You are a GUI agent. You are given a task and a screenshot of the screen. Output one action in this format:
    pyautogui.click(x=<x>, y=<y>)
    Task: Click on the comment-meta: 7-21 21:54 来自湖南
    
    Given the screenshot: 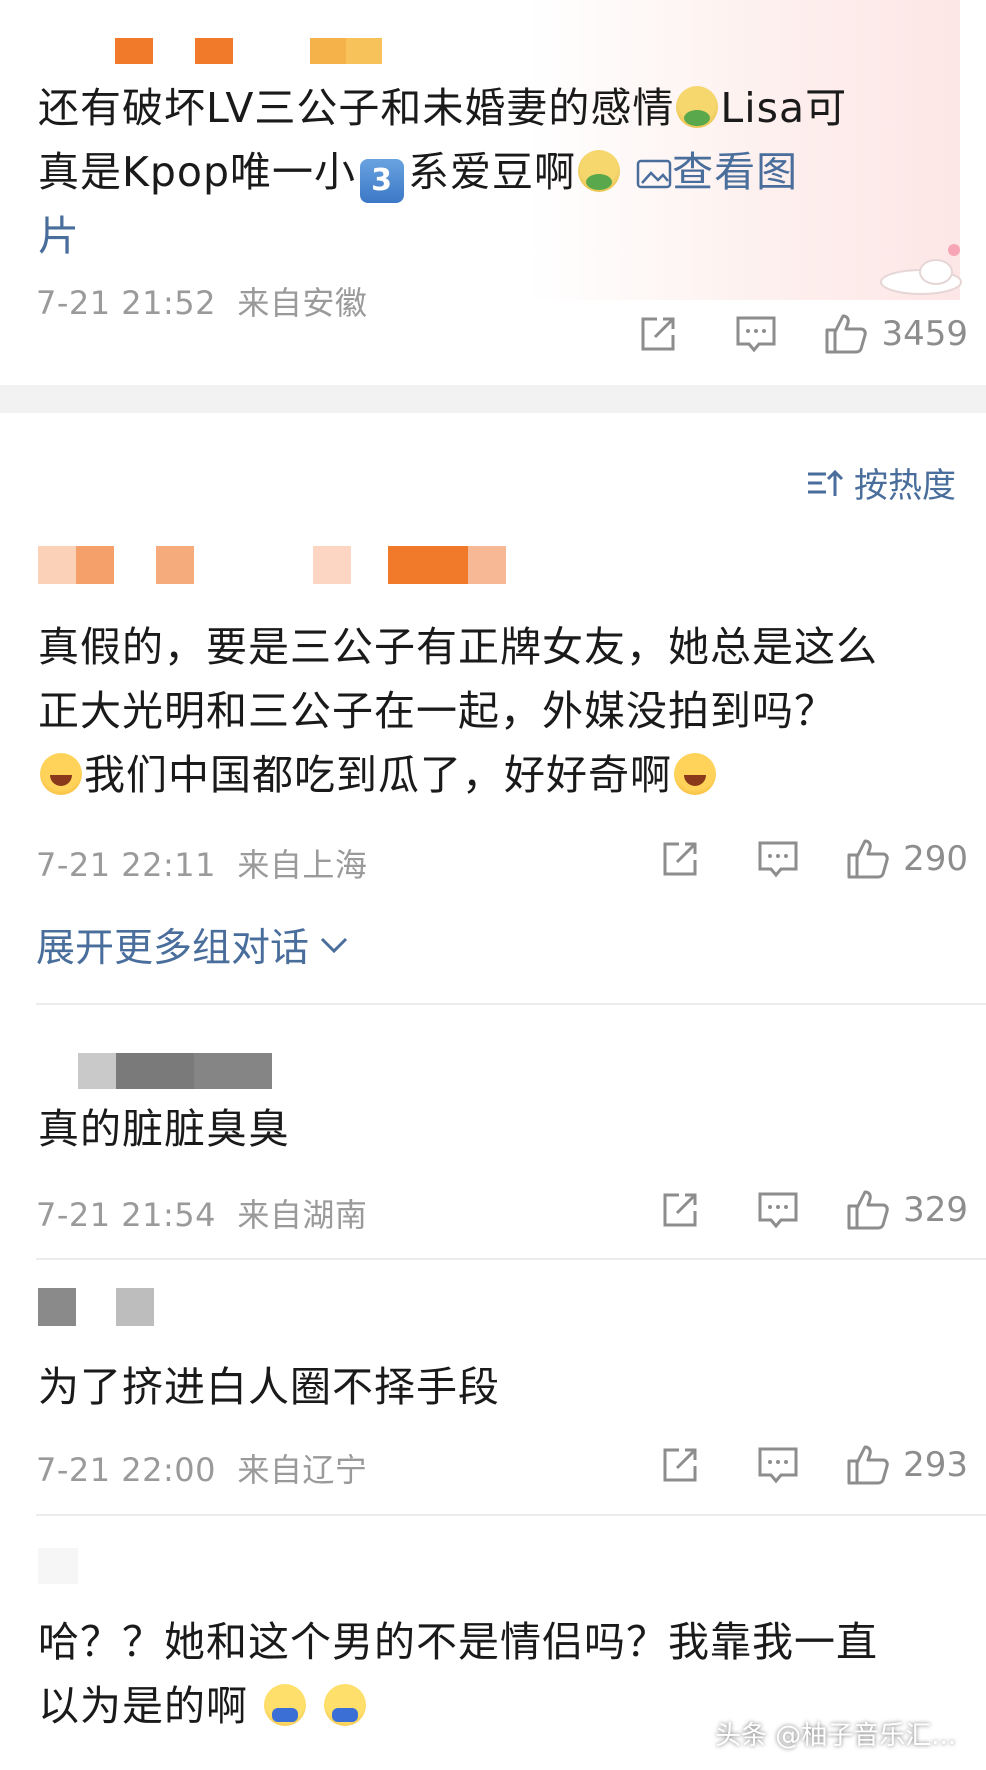 What is the action you would take?
    pyautogui.click(x=201, y=1213)
    